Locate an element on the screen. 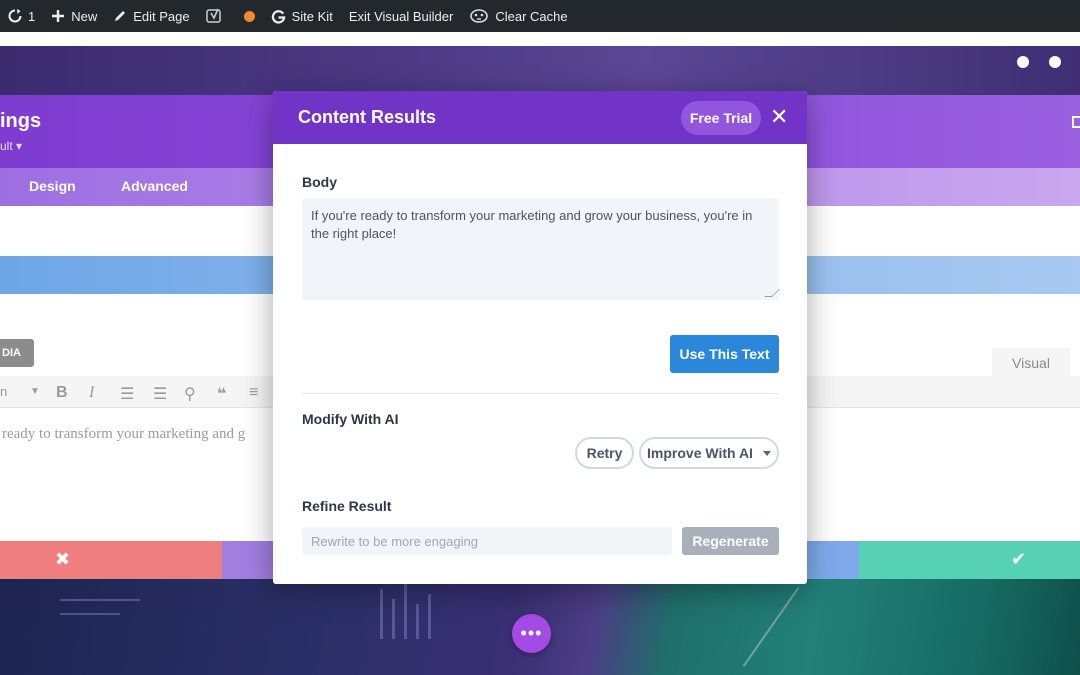  refine-input: Rewrite to be more engaging is located at coordinates (487, 541).